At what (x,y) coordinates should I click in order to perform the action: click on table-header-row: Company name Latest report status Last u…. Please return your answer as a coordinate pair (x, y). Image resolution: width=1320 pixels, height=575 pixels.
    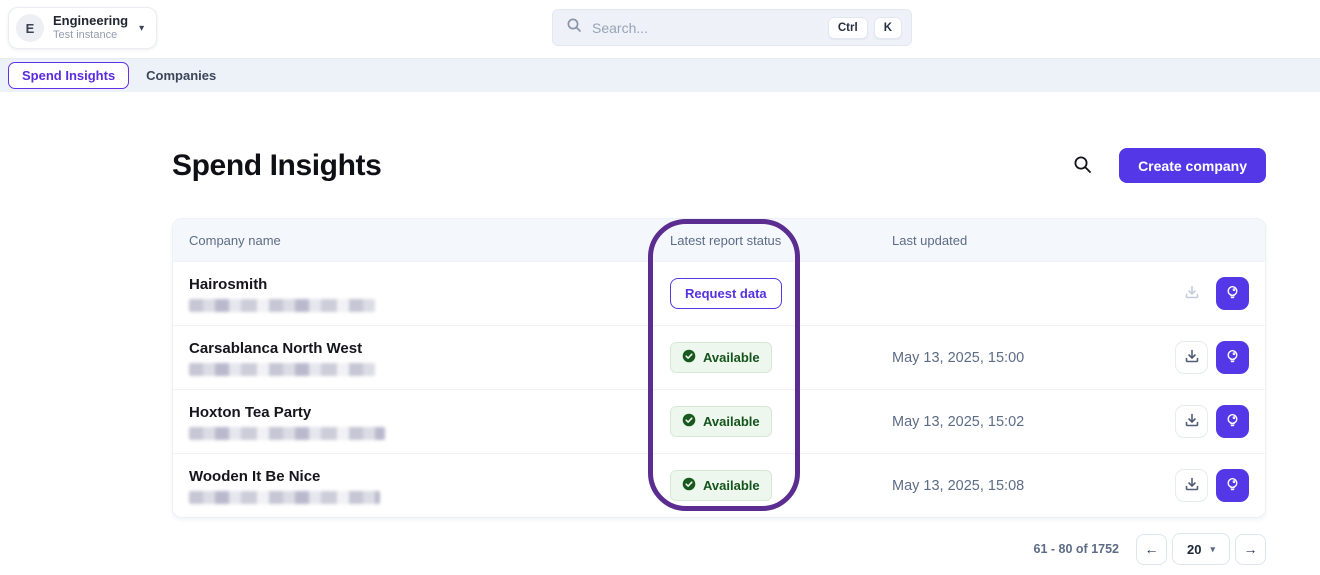
    Looking at the image, I should click on (719, 240).